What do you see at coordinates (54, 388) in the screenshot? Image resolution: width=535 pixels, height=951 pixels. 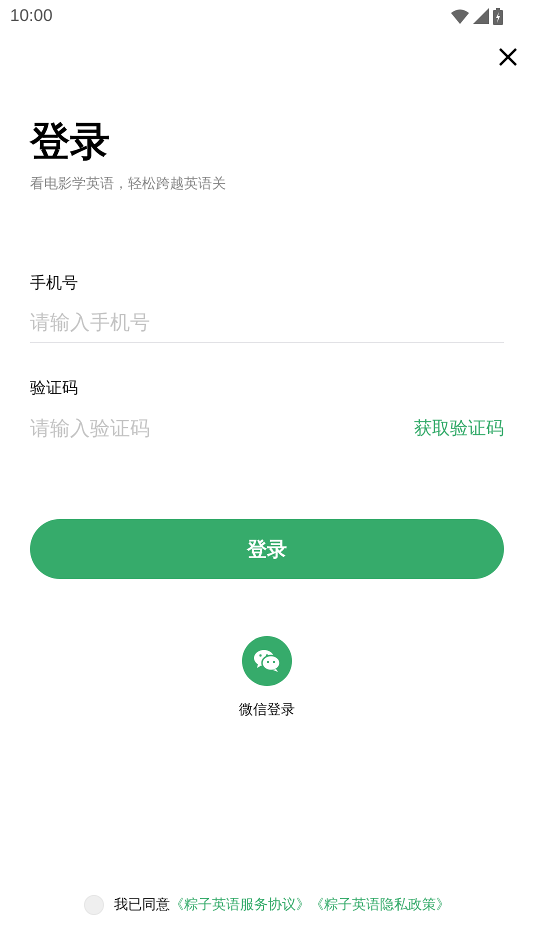 I see `field-label: 验证码` at bounding box center [54, 388].